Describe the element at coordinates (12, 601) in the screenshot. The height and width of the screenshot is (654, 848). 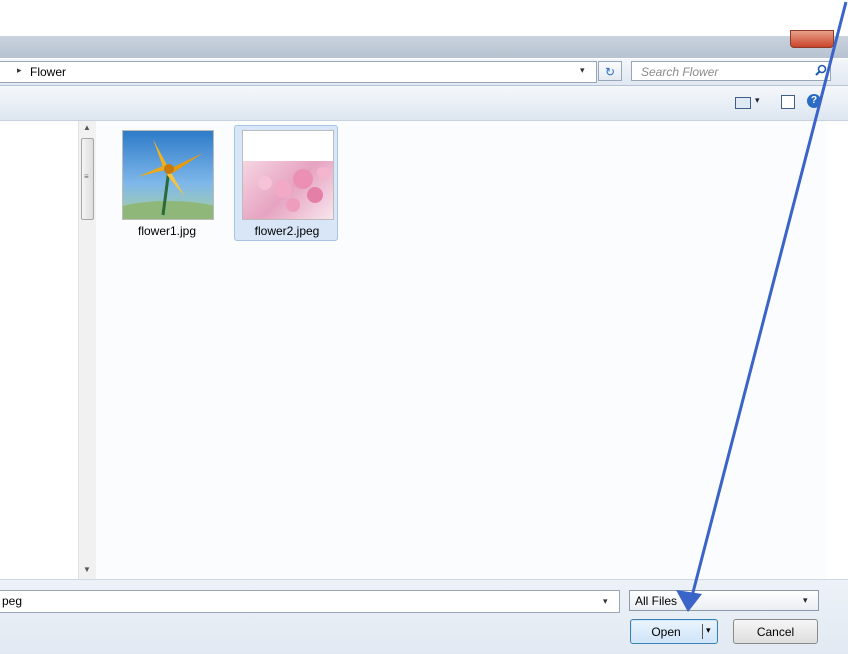
I see `filename-value: peg` at that location.